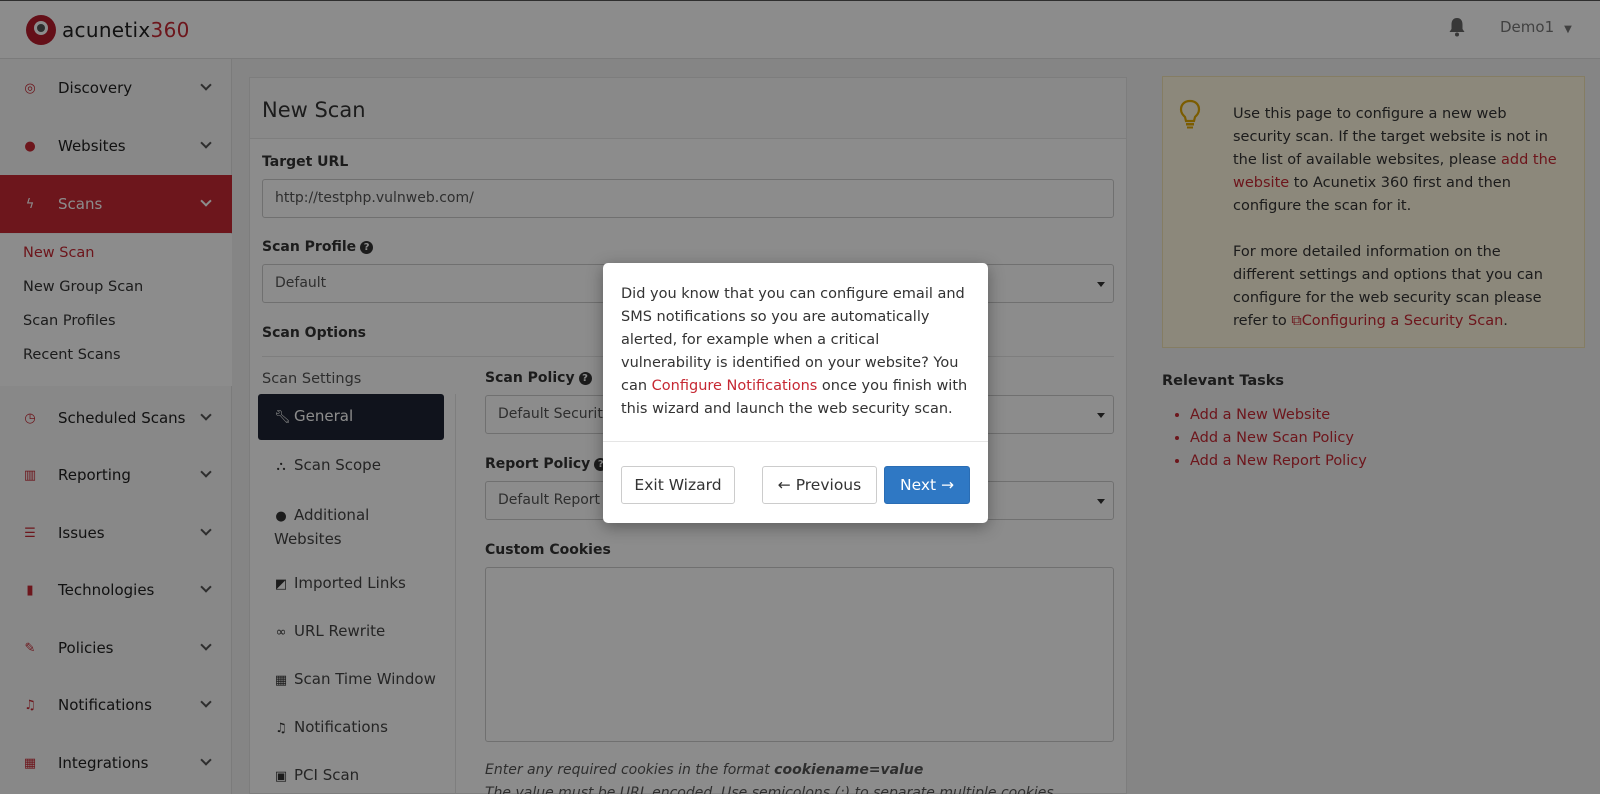 The height and width of the screenshot is (794, 1600). Describe the element at coordinates (927, 485) in the screenshot. I see `next-button: Next →` at that location.